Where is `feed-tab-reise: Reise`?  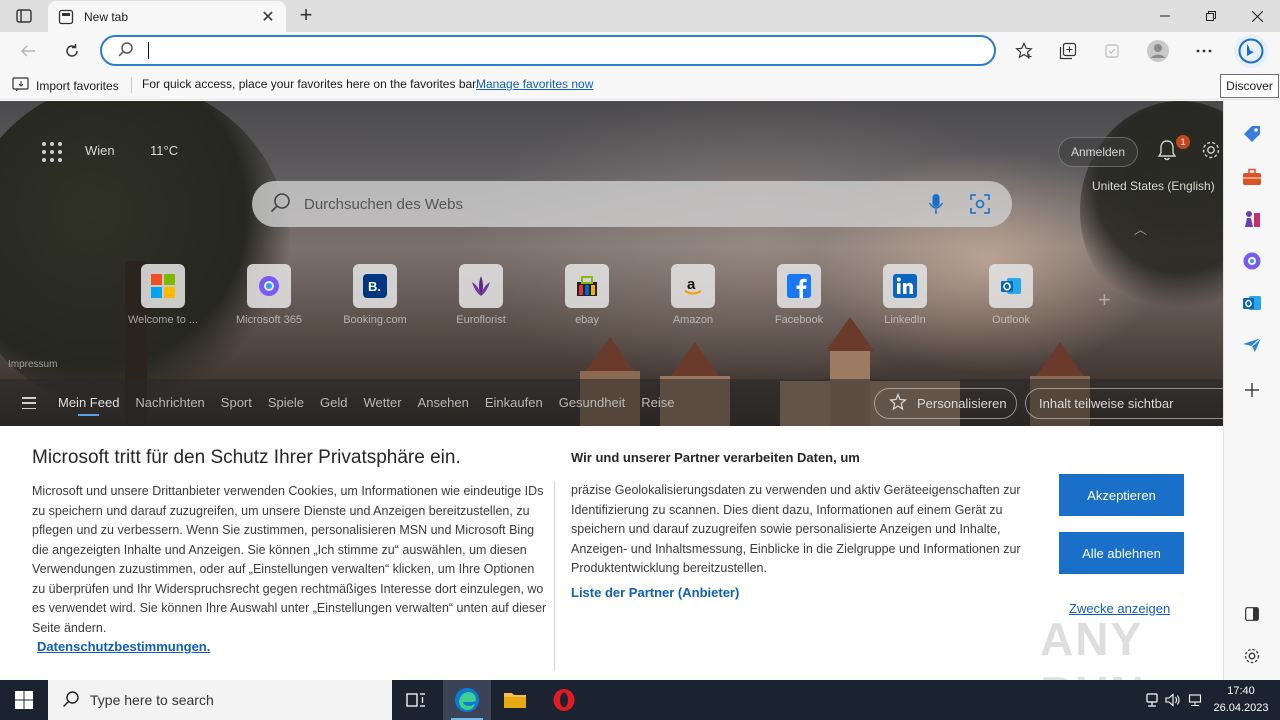
feed-tab-reise: Reise is located at coordinates (657, 402).